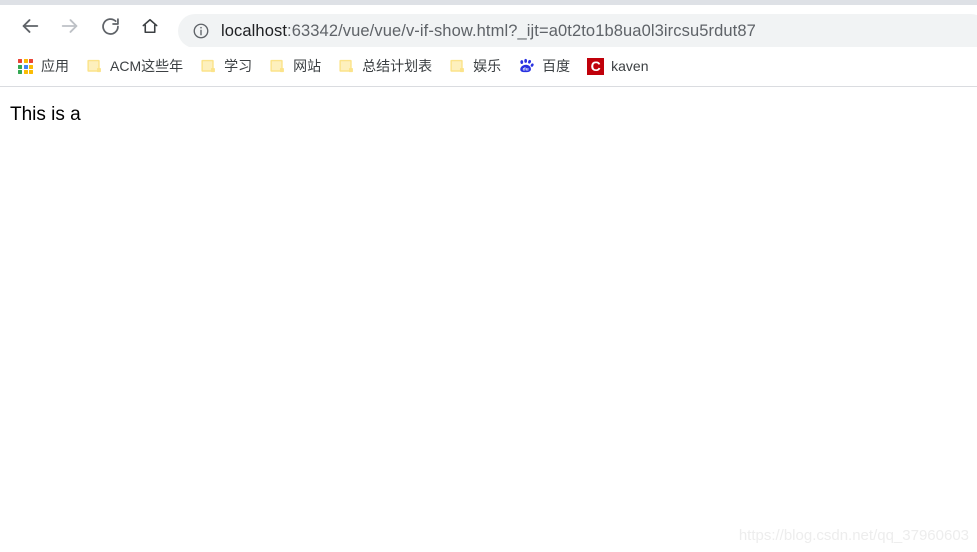 The width and height of the screenshot is (977, 552). I want to click on bookmark-folder-summary-plans: 总结计划表, so click(385, 67).